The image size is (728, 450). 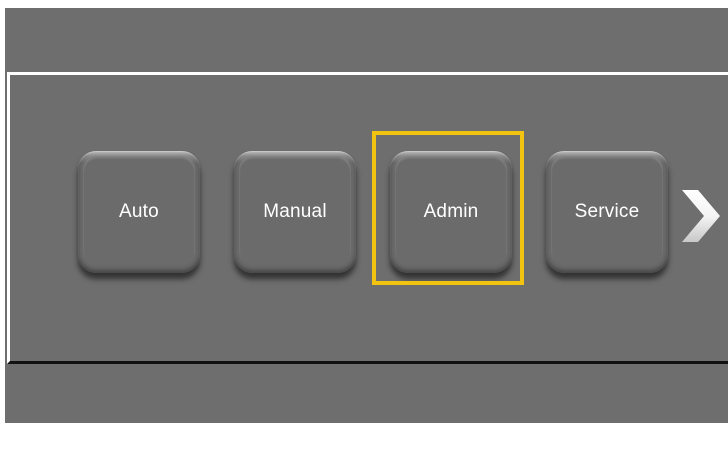 I want to click on service-mode-button: Service, so click(x=607, y=212).